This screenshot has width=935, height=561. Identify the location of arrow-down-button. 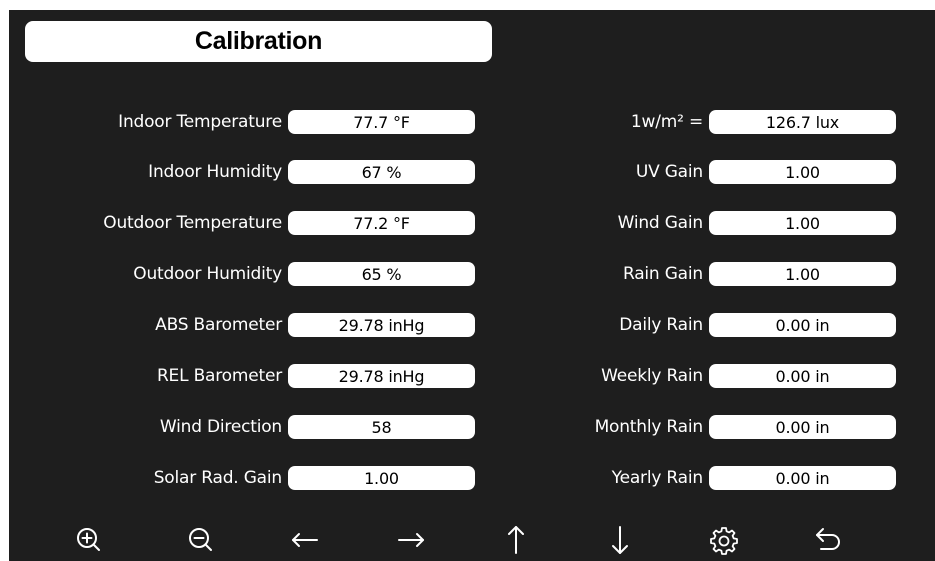
(620, 539).